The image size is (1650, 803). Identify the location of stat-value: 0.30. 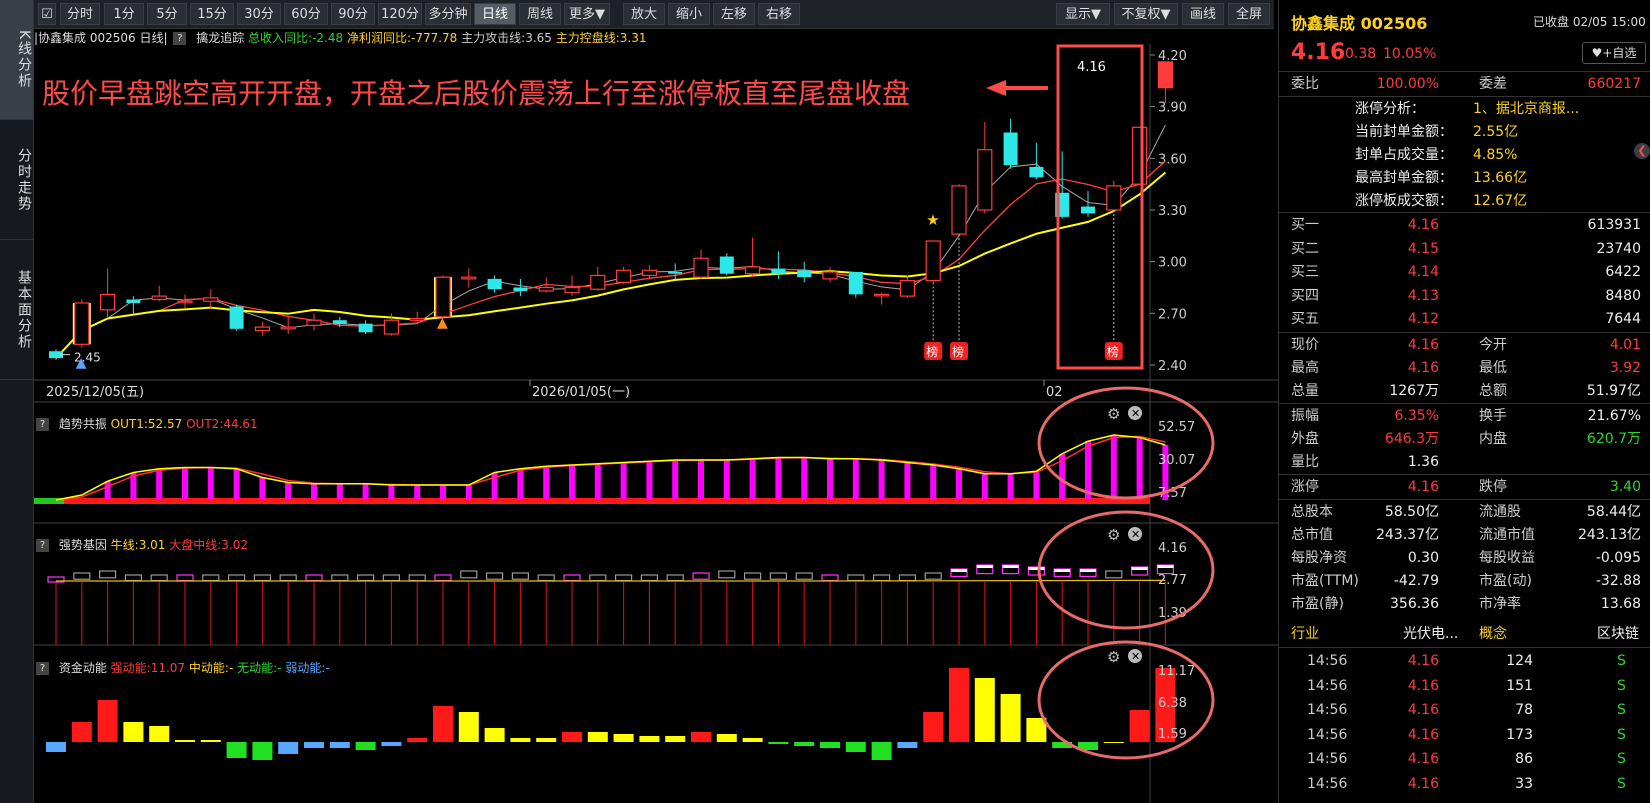
(1423, 558).